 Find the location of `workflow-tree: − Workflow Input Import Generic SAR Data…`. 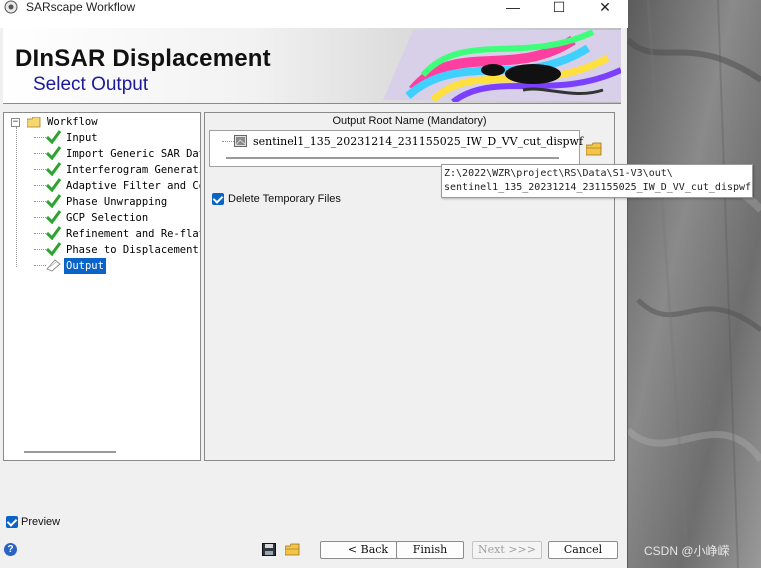

workflow-tree: − Workflow Input Import Generic SAR Data… is located at coordinates (102, 278).